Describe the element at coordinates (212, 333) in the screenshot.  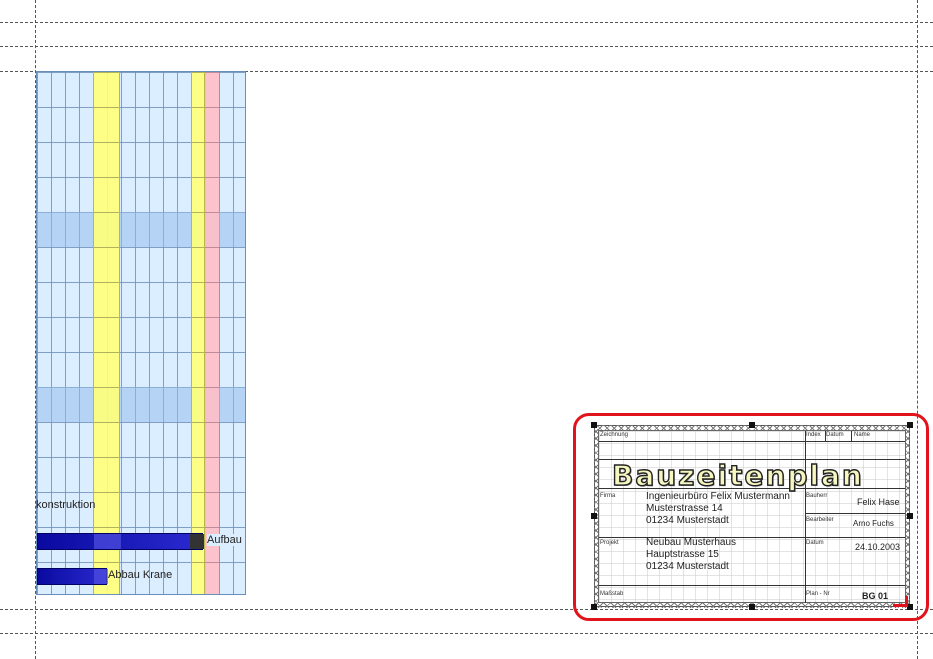
I see `gantt-holiday-column` at that location.